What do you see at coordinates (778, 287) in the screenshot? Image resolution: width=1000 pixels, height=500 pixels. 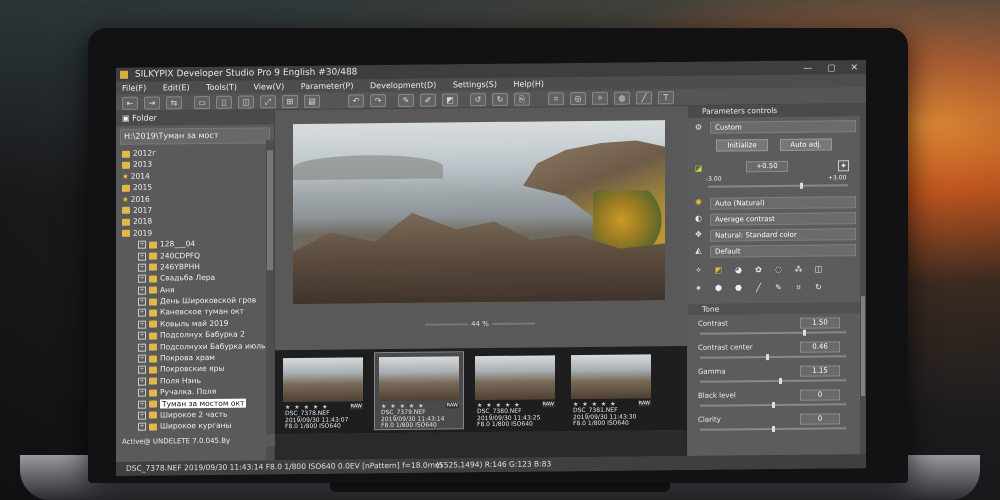 I see `tool-brush-icon: ✎` at bounding box center [778, 287].